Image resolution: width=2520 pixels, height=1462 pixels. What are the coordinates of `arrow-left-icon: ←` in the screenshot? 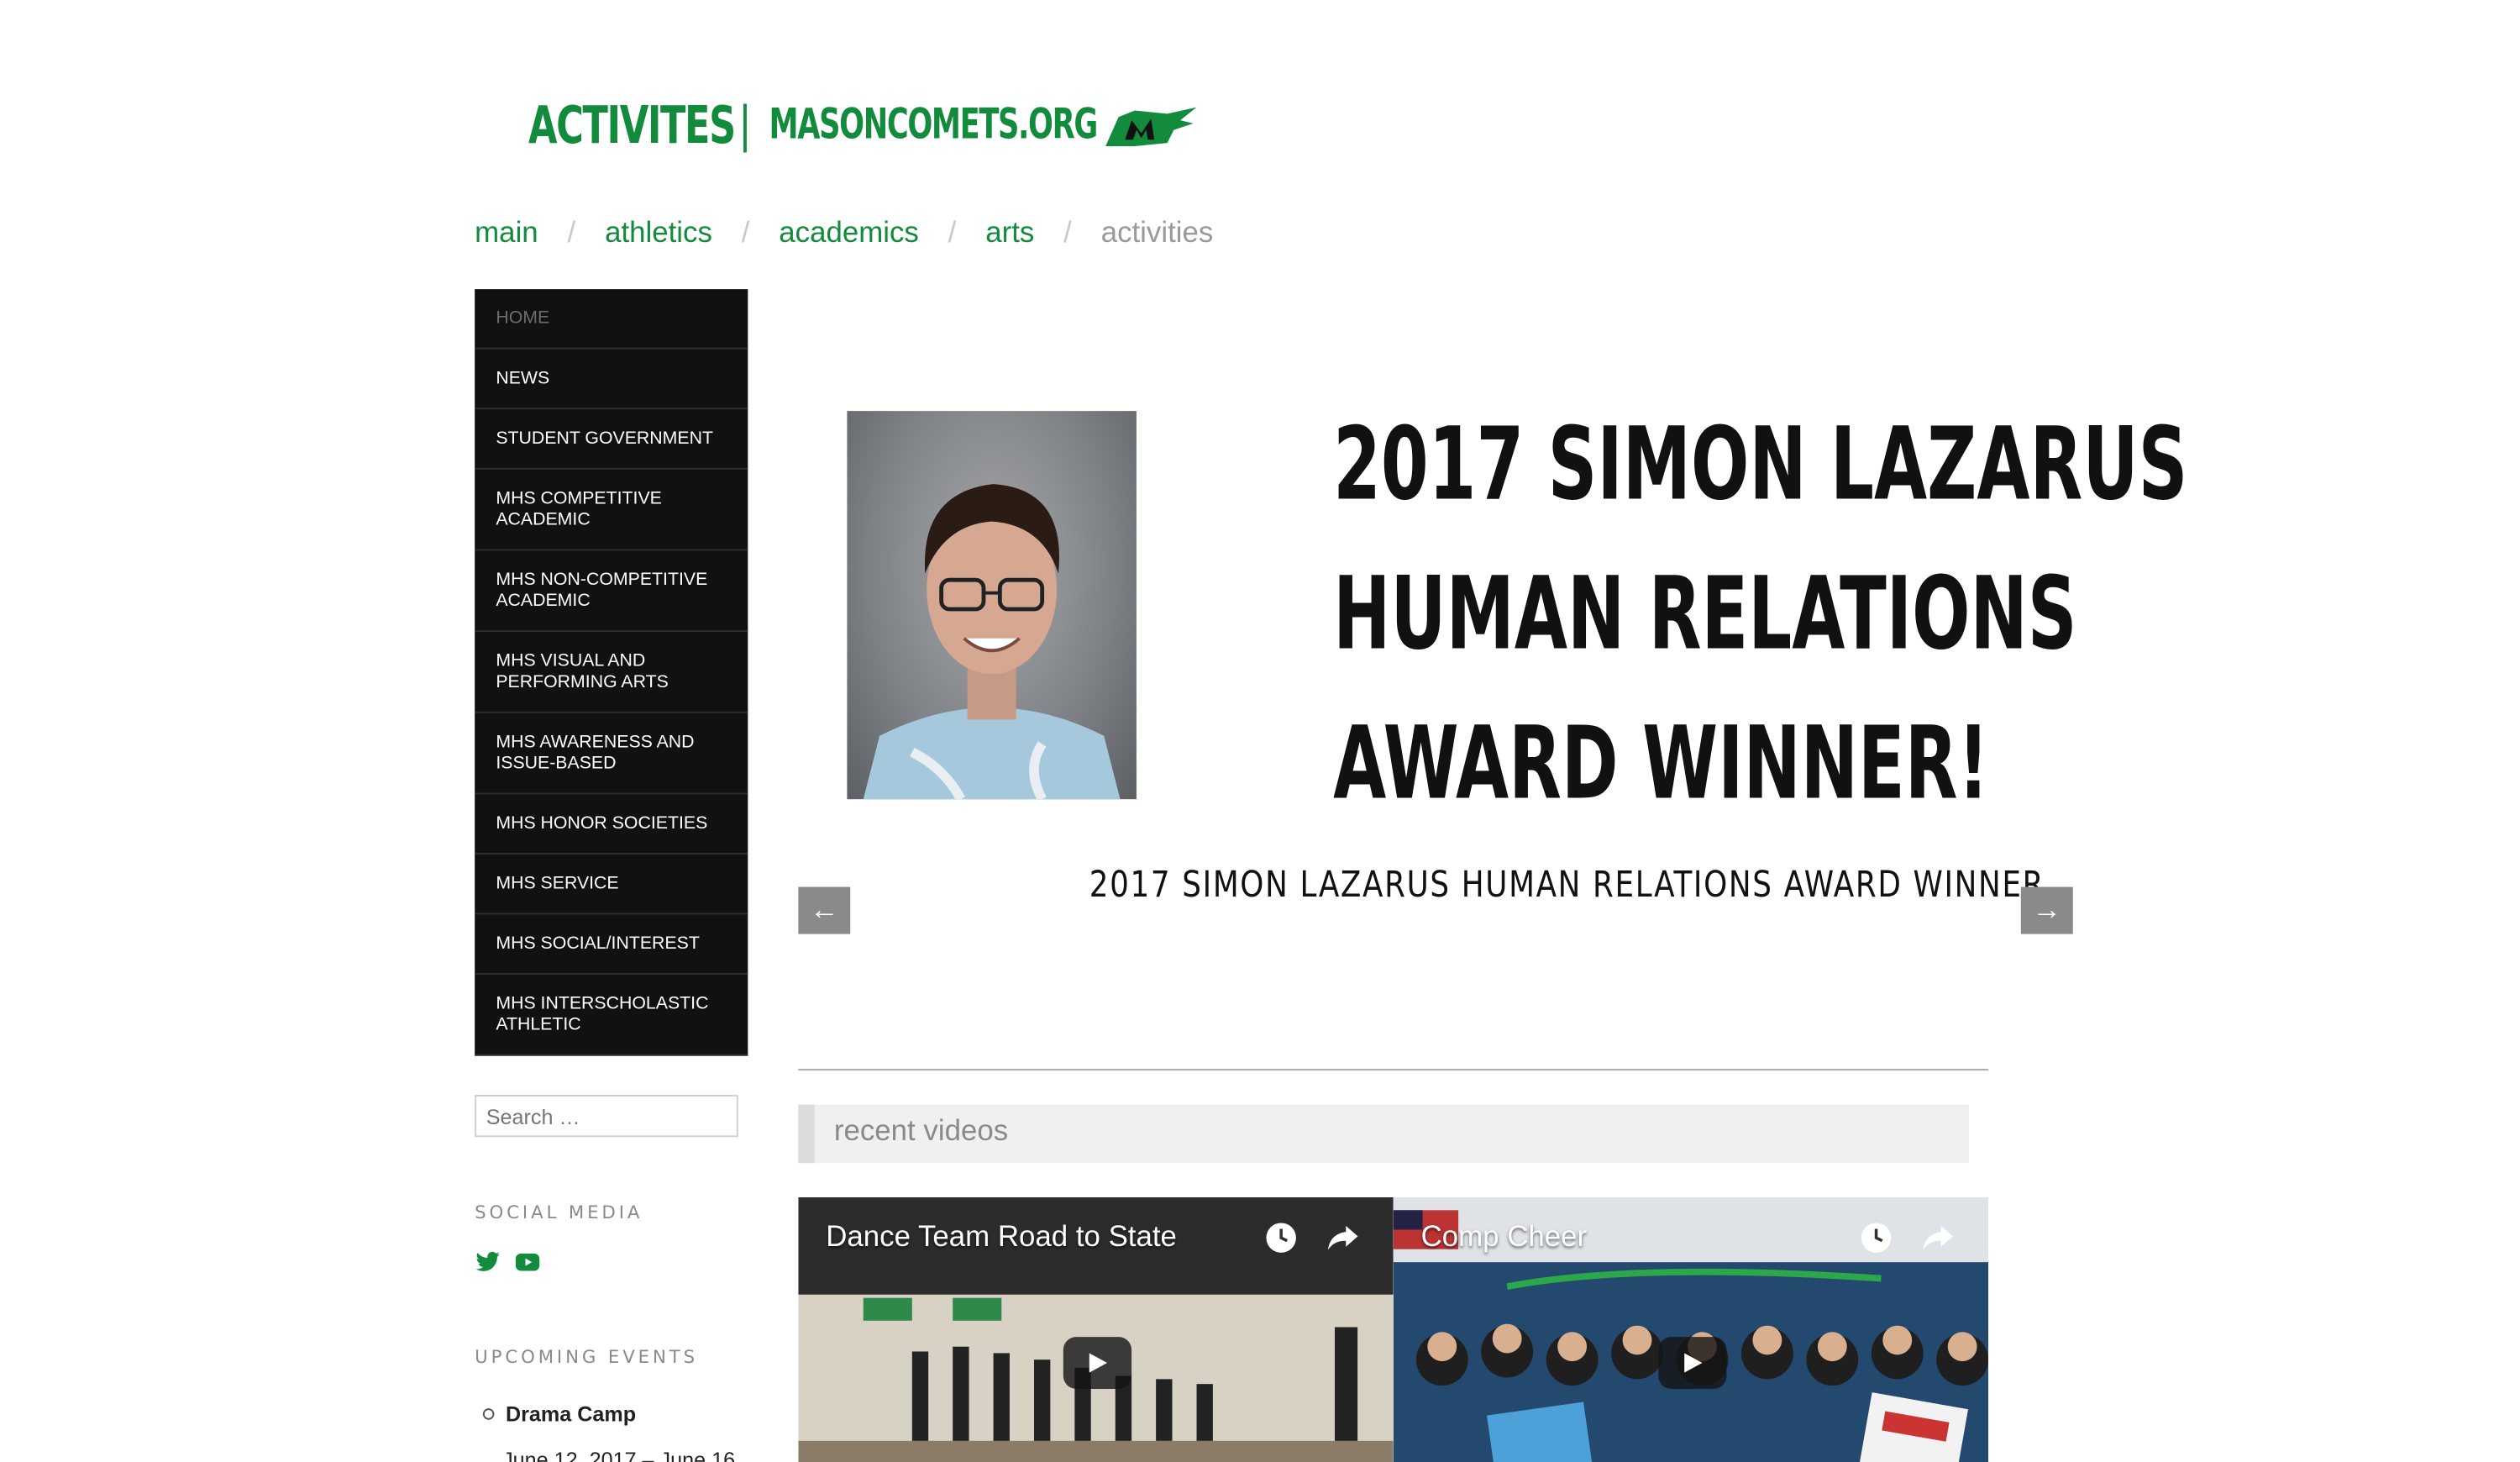 It's located at (824, 909).